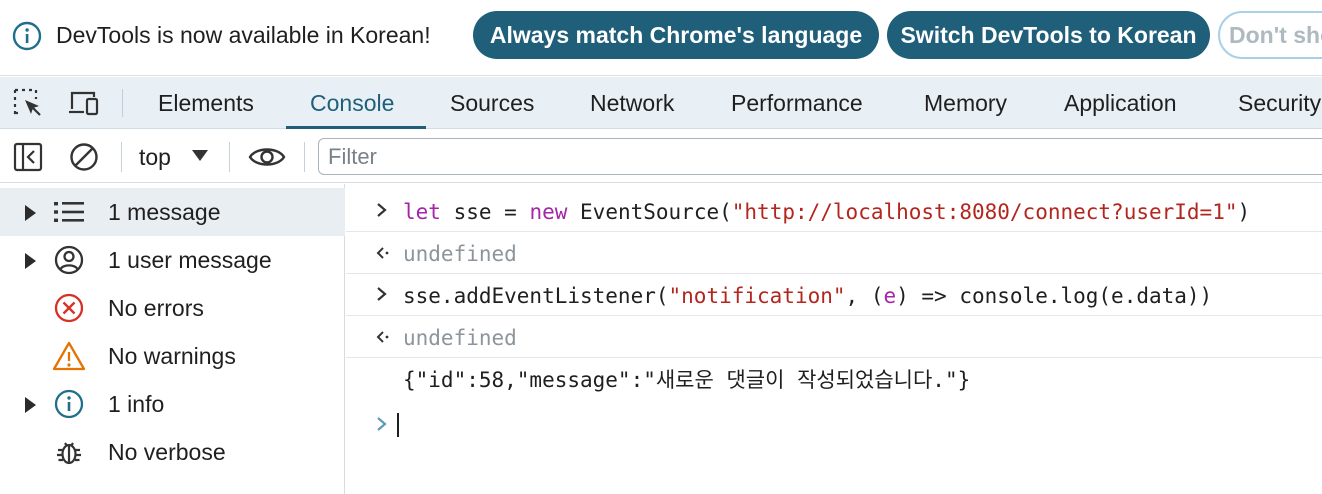 This screenshot has height=494, width=1322. Describe the element at coordinates (156, 308) in the screenshot. I see `sidebar-item-label: No errors` at that location.